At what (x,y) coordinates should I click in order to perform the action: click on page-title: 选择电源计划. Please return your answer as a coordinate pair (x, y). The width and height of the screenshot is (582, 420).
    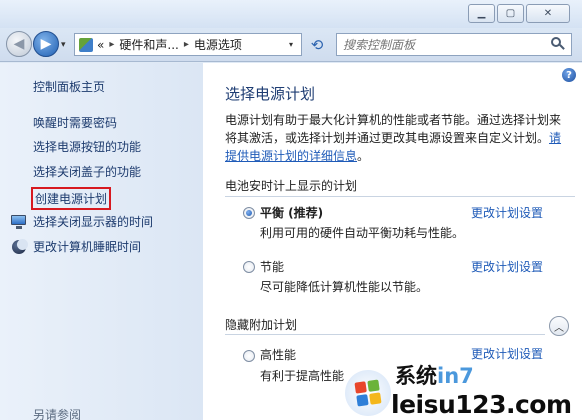
    Looking at the image, I should click on (270, 94).